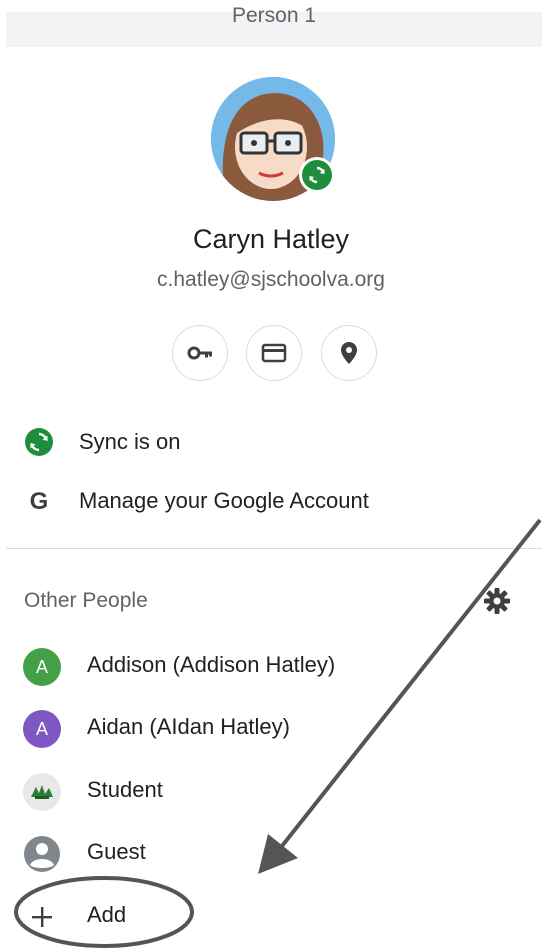  I want to click on person-item-aidan: A Aidan (AIdan Hatley), so click(271, 728).